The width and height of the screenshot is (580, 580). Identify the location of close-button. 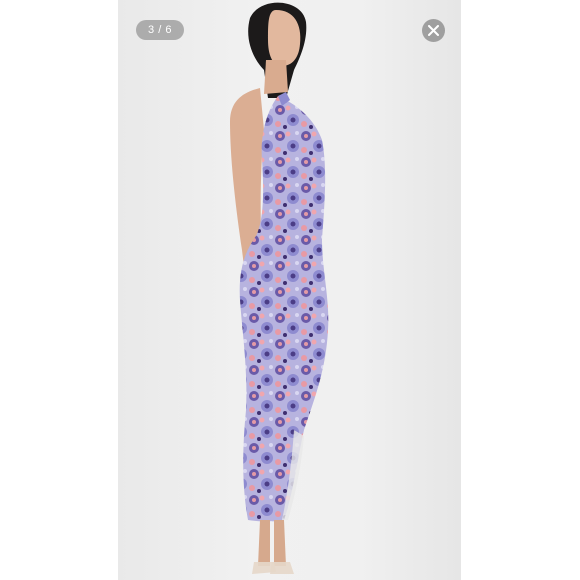
(433, 30).